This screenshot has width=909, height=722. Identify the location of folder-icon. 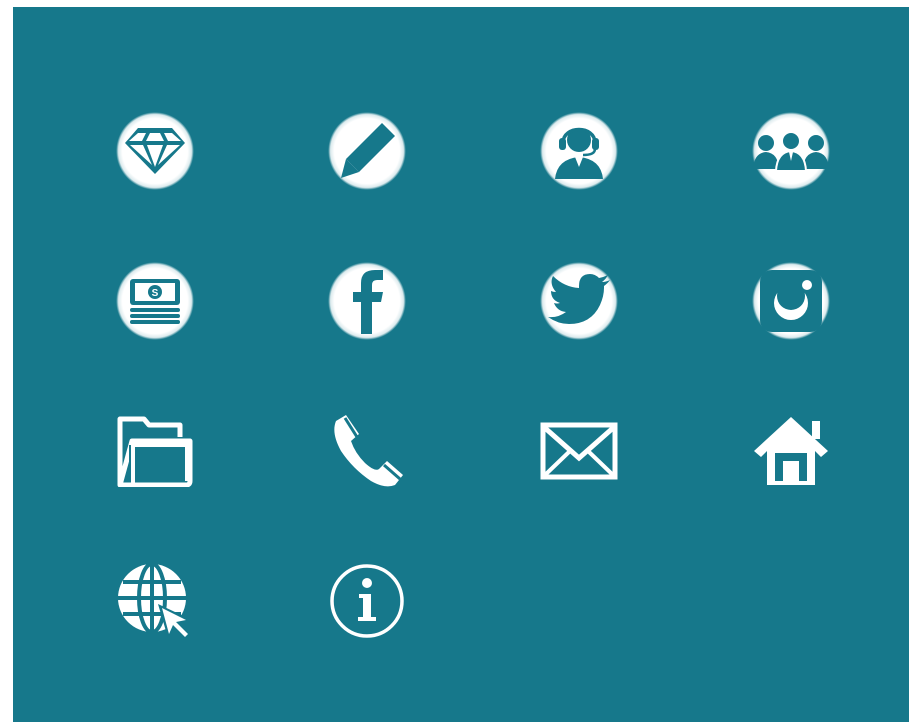
(155, 451).